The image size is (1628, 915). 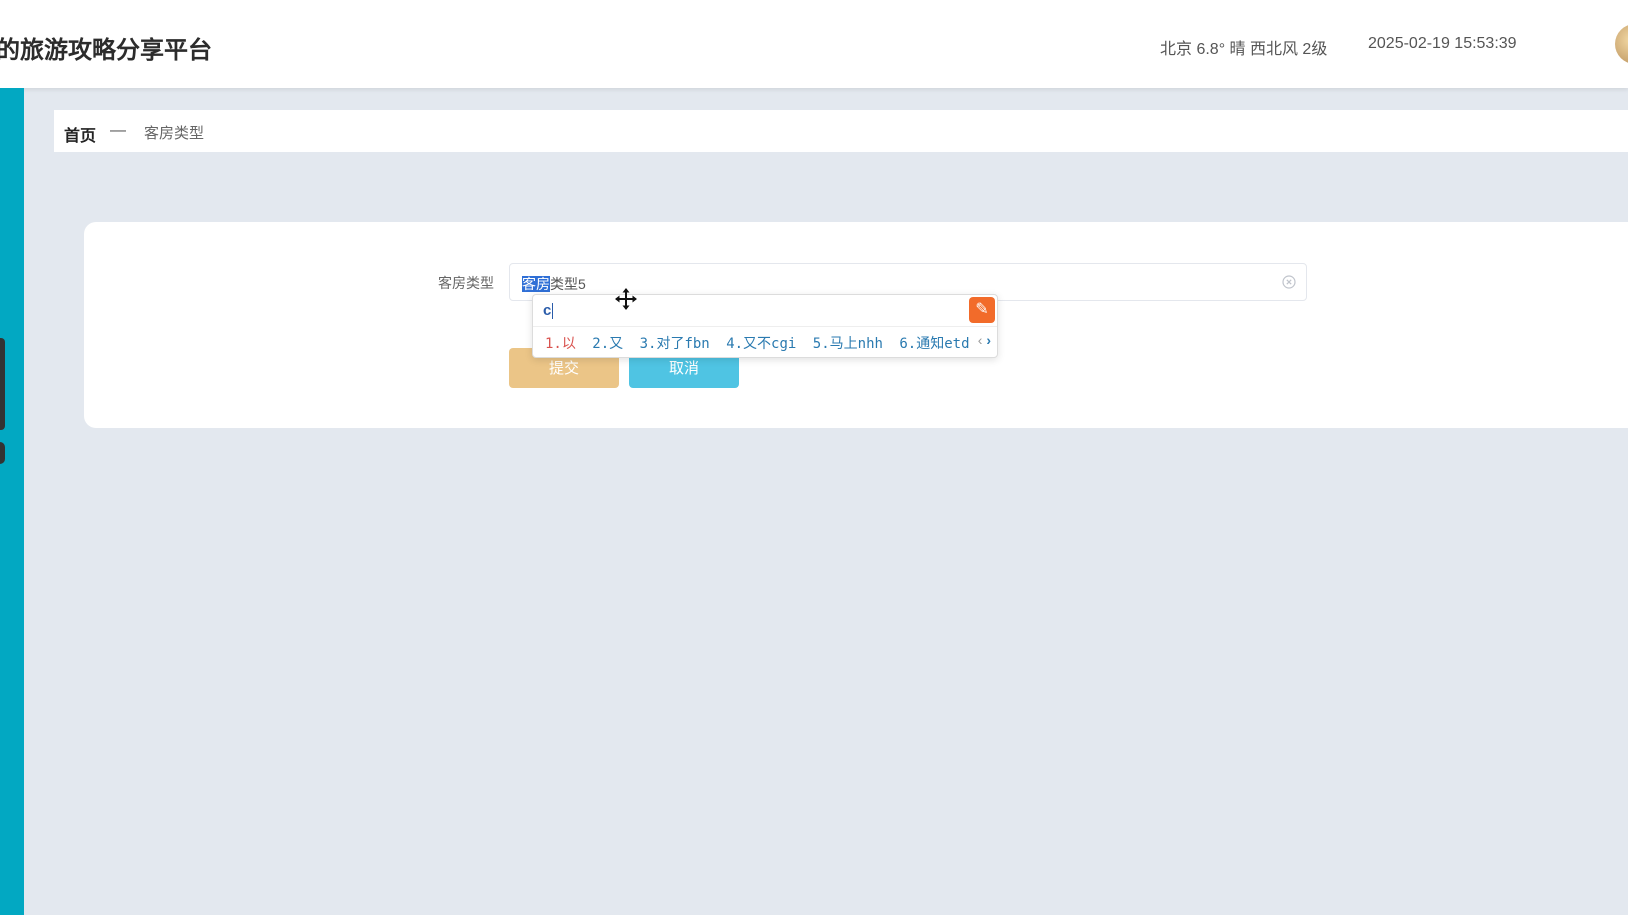 I want to click on breadcrumb: 首页 — 客房类型, so click(x=841, y=131).